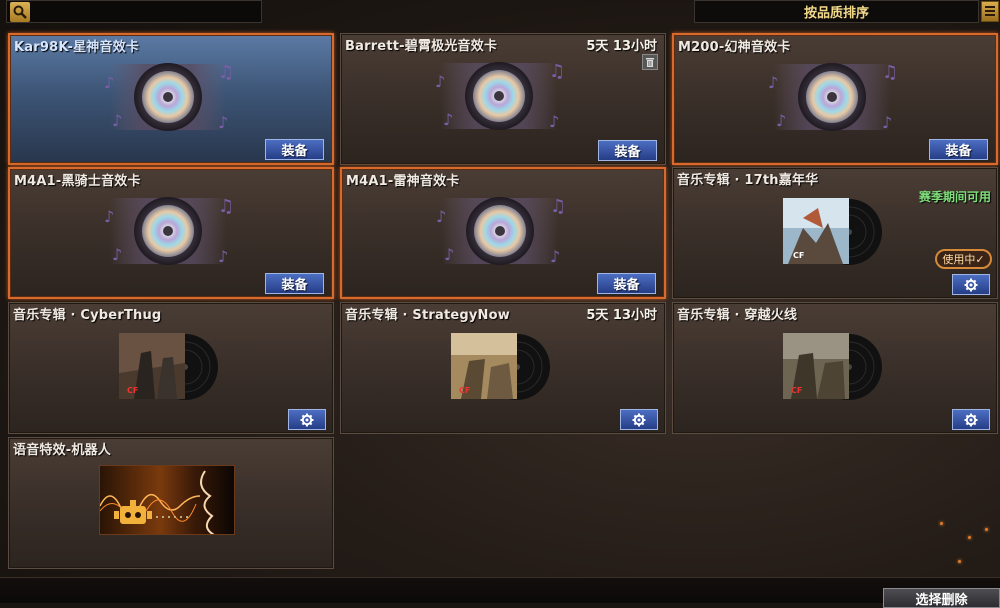 The image size is (1000, 608). I want to click on item-card: 音乐专辑 · StrategyNow 5天 13小时 CF, so click(503, 368).